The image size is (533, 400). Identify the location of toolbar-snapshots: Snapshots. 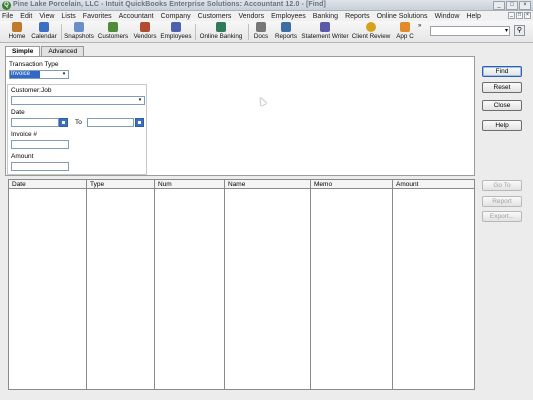
(79, 32).